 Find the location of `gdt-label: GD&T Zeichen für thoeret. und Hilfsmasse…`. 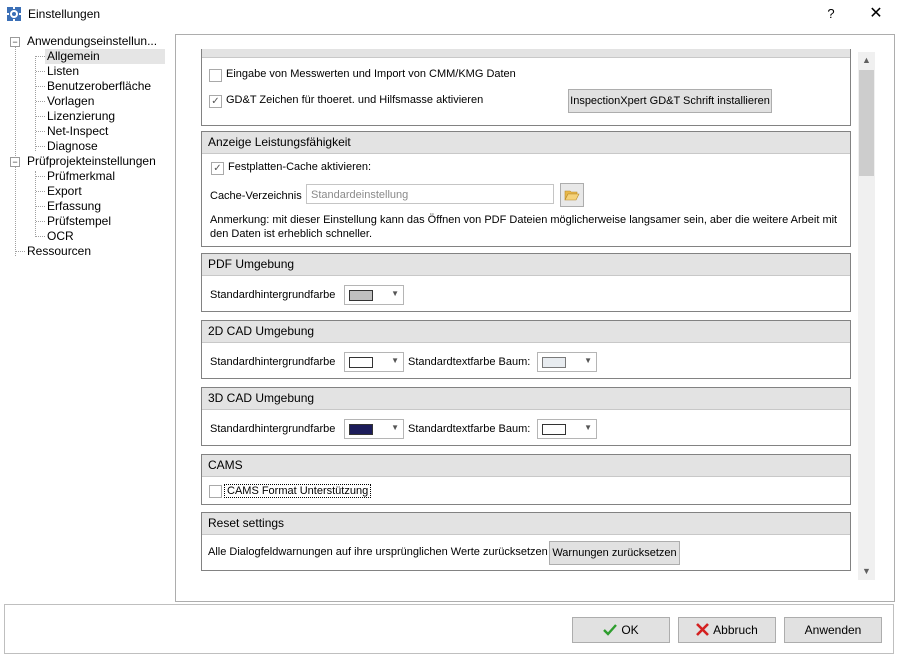

gdt-label: GD&T Zeichen für thoeret. und Hilfsmasse… is located at coordinates (355, 100).